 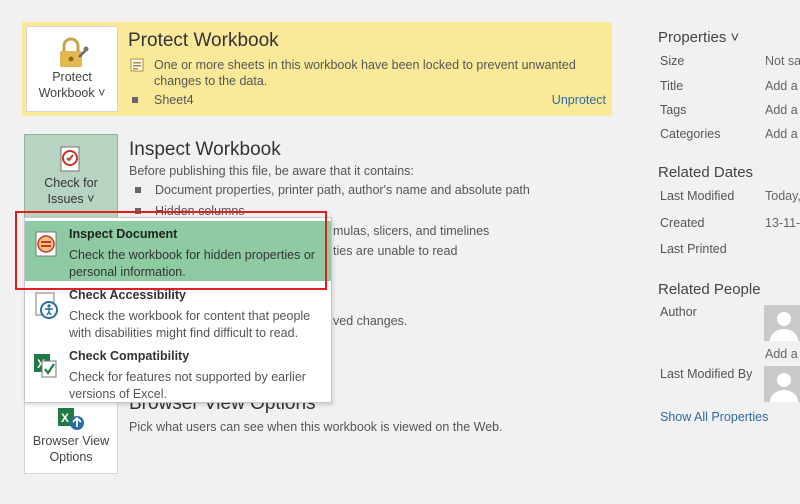 I want to click on date-value-last-modified: Today,, so click(x=782, y=196).